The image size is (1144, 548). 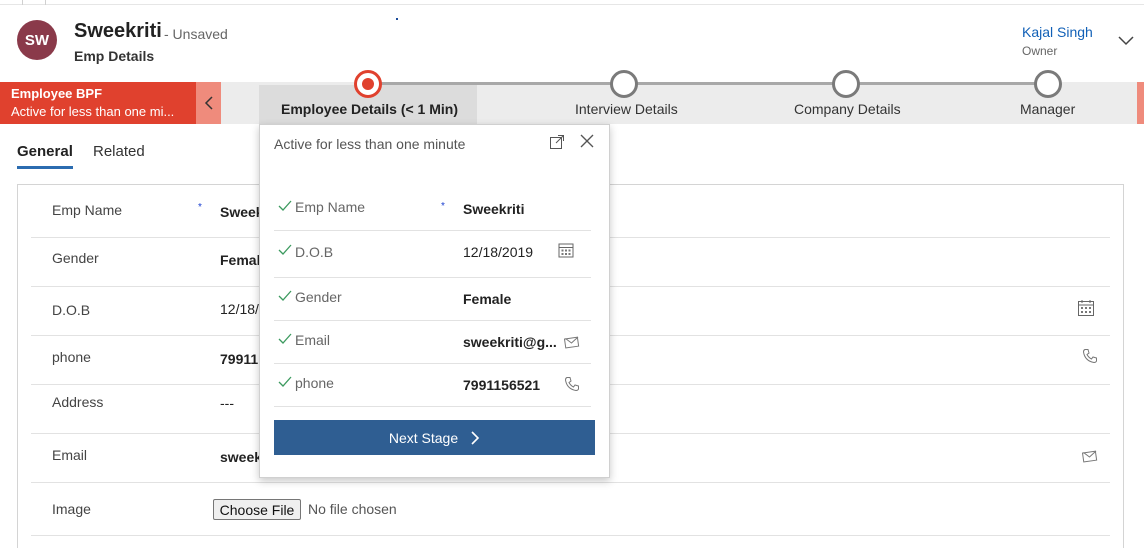 What do you see at coordinates (1047, 109) in the screenshot?
I see `stage-label-manager: Manager` at bounding box center [1047, 109].